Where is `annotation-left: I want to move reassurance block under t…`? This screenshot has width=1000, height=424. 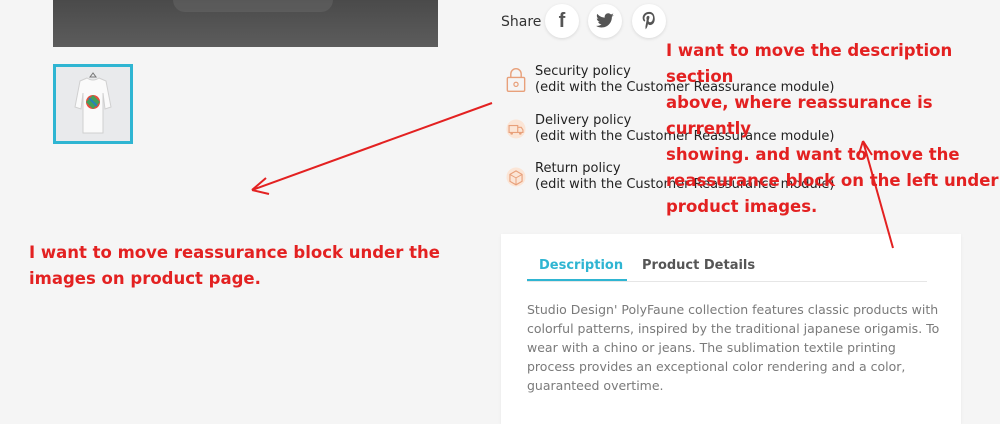 annotation-left: I want to move reassurance block under t… is located at coordinates (259, 266).